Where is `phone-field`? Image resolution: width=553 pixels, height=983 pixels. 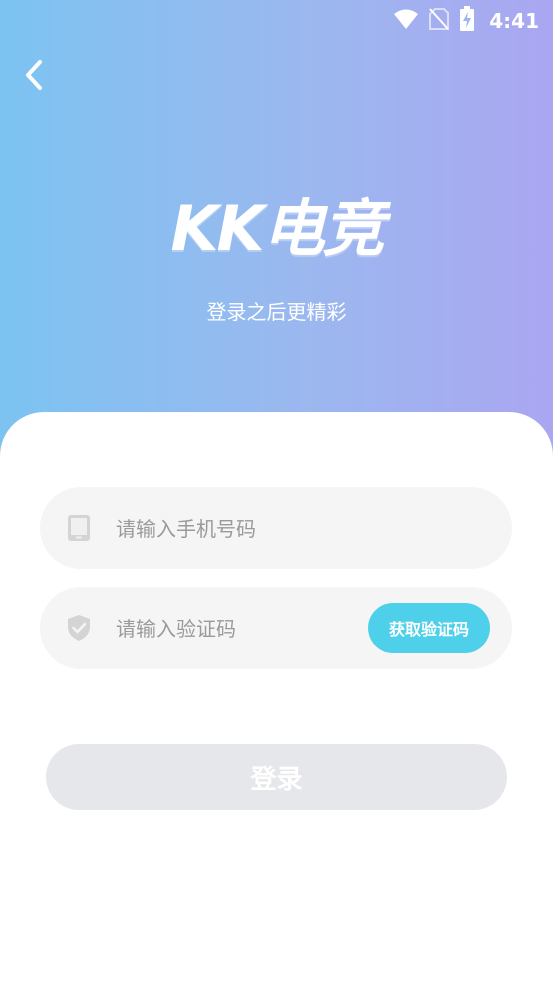 phone-field is located at coordinates (276, 528).